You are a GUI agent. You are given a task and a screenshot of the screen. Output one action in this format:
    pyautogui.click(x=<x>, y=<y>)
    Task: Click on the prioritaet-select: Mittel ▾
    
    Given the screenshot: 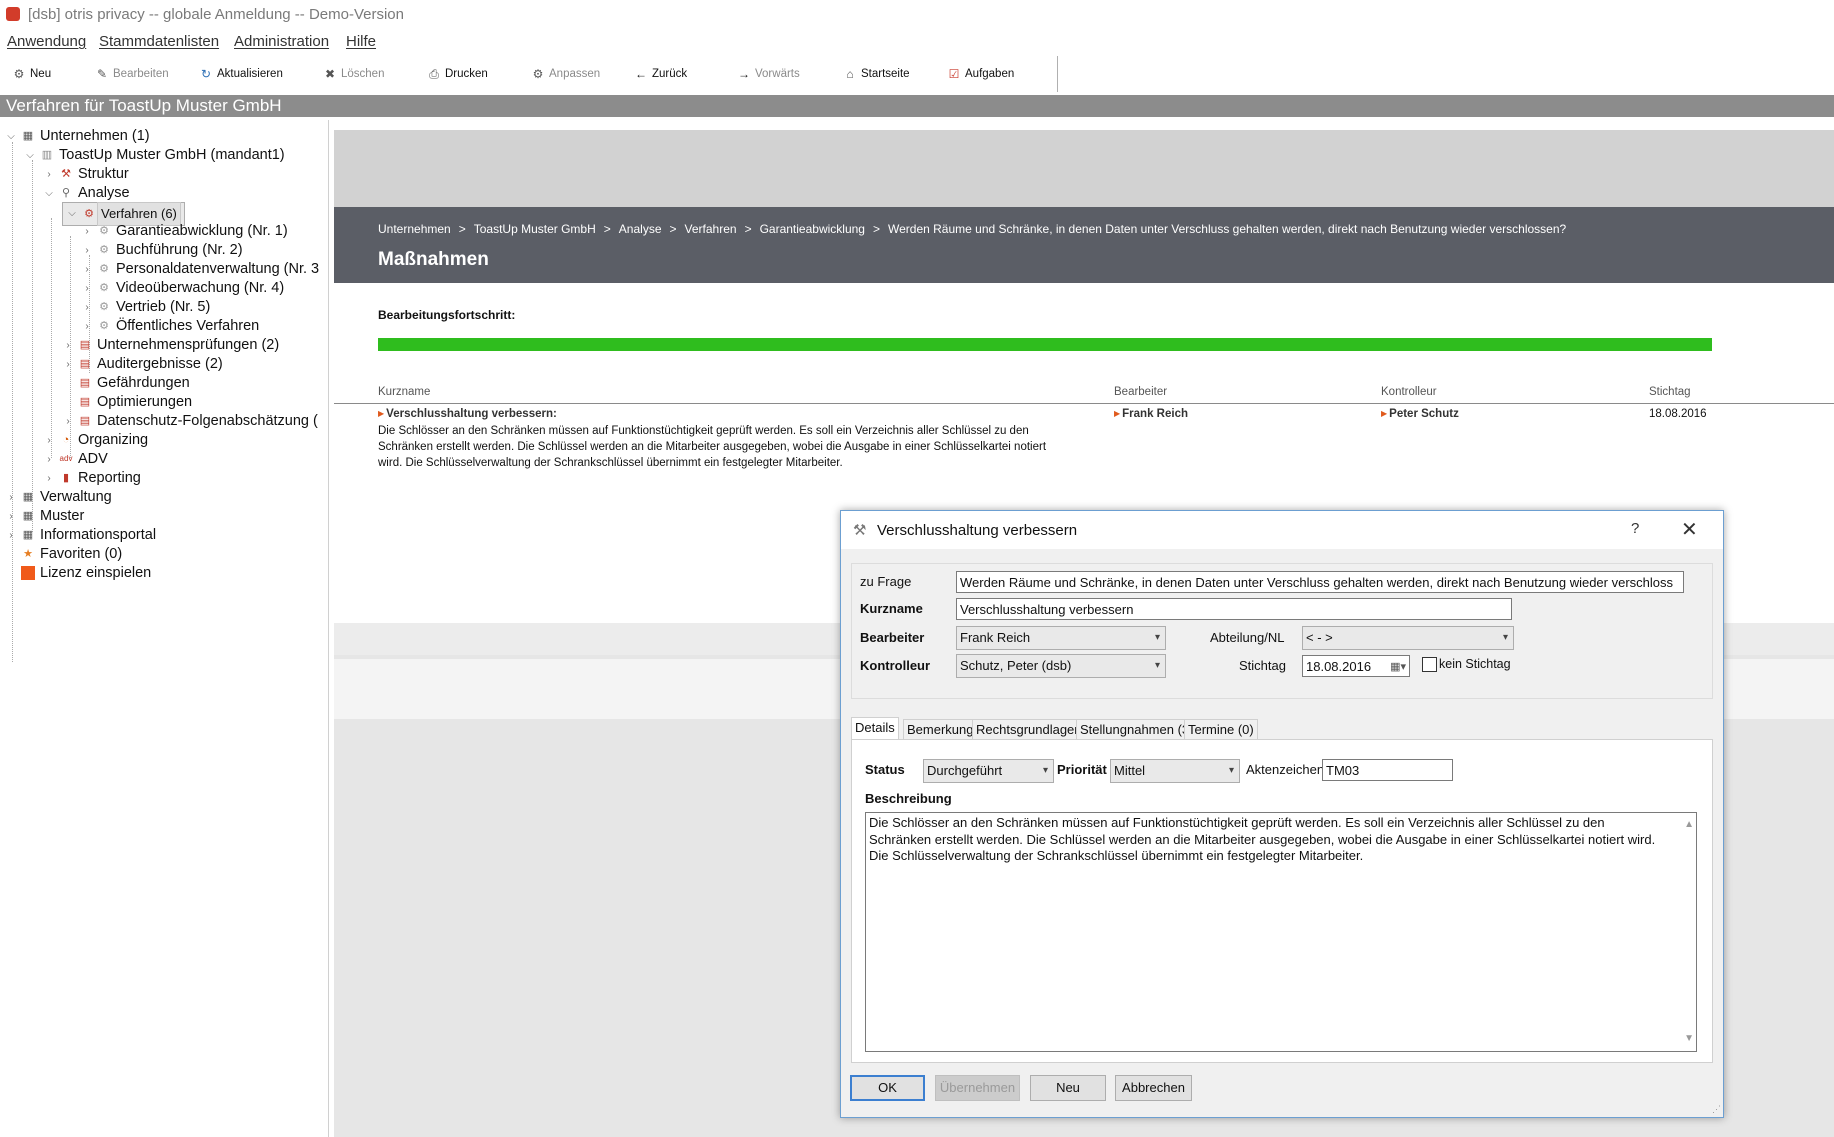 What is the action you would take?
    pyautogui.click(x=1175, y=771)
    